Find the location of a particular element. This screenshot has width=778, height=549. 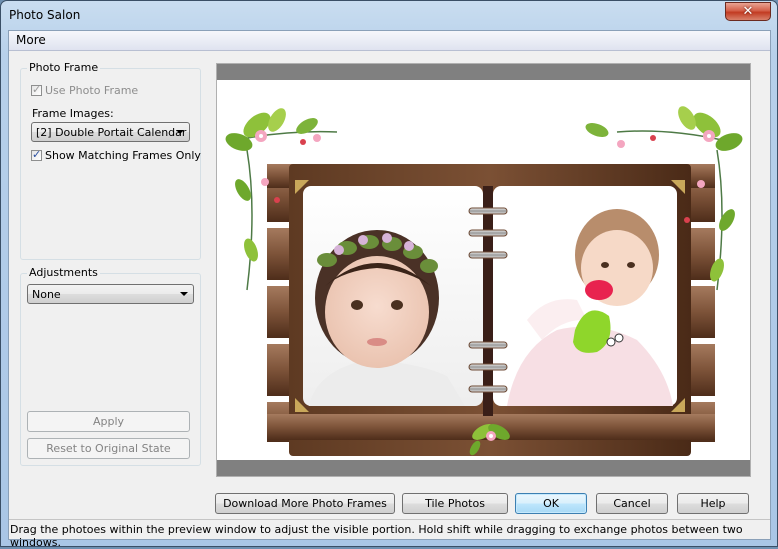

preview-bottom-band is located at coordinates (483, 468).